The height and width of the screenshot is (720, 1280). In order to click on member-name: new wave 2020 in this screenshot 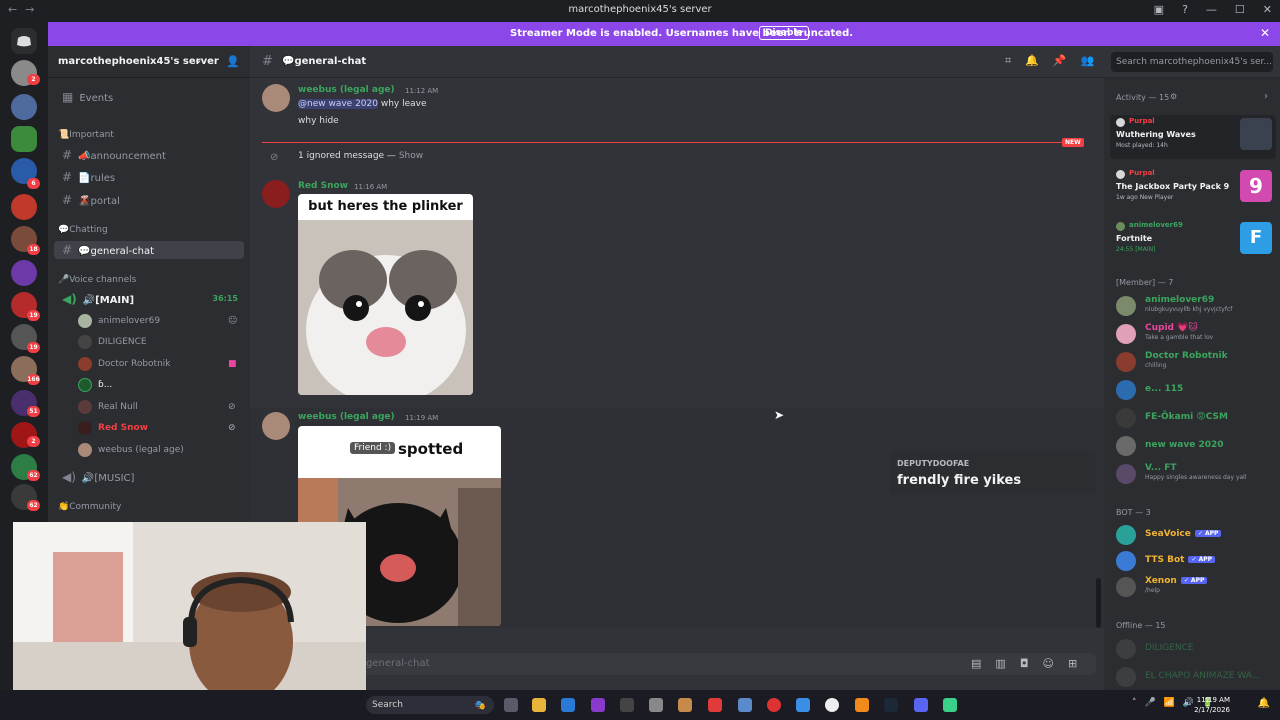, I will do `click(1184, 445)`.